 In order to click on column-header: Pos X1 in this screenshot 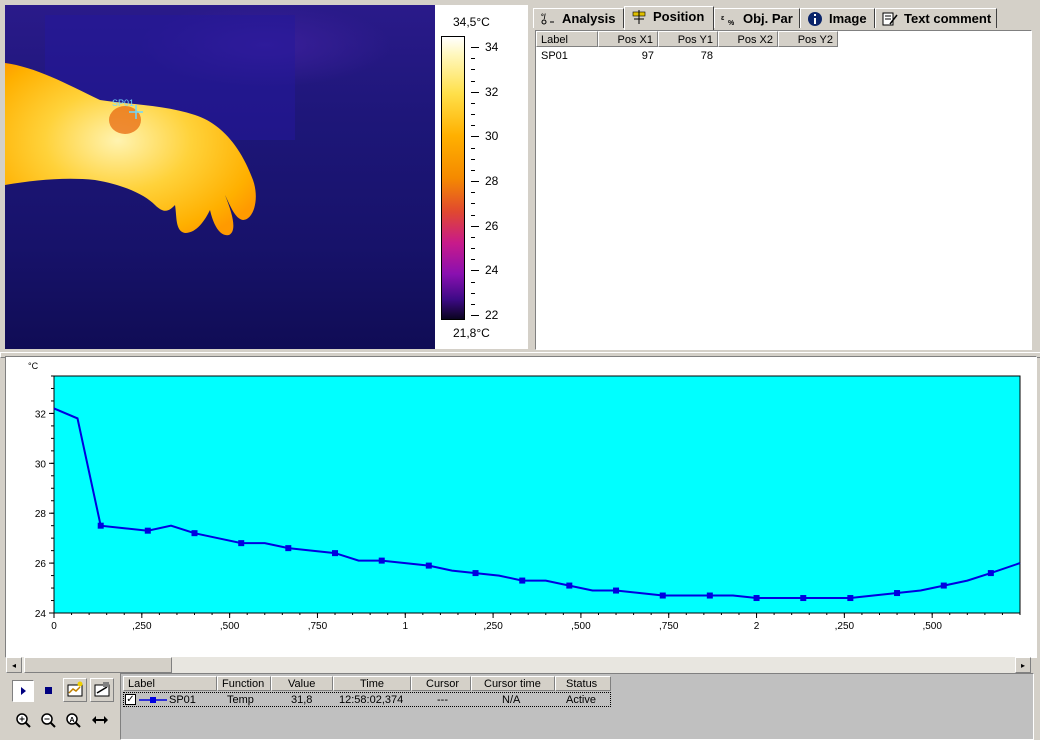, I will do `click(628, 39)`.